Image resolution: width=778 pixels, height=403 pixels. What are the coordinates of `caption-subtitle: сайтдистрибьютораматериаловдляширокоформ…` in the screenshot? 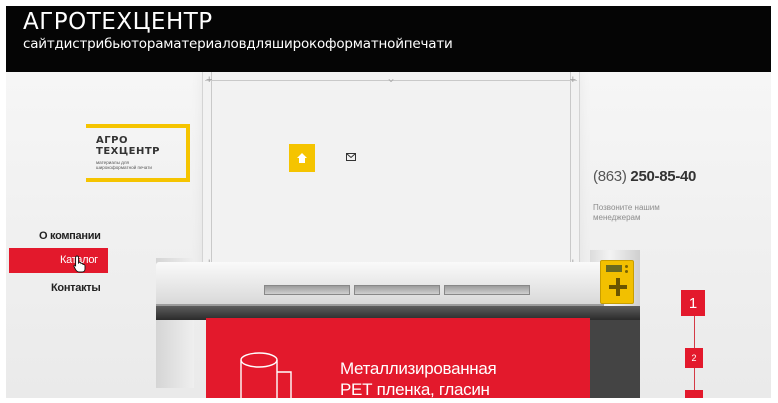 It's located at (238, 44).